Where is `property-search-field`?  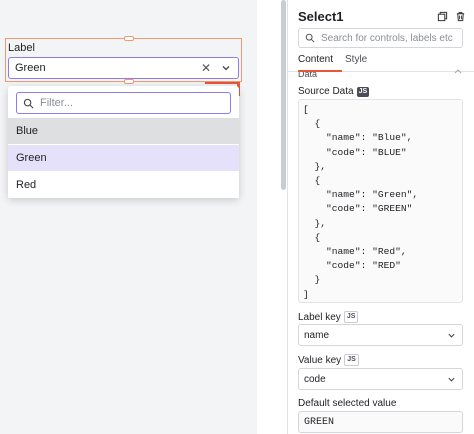
property-search-field is located at coordinates (380, 38).